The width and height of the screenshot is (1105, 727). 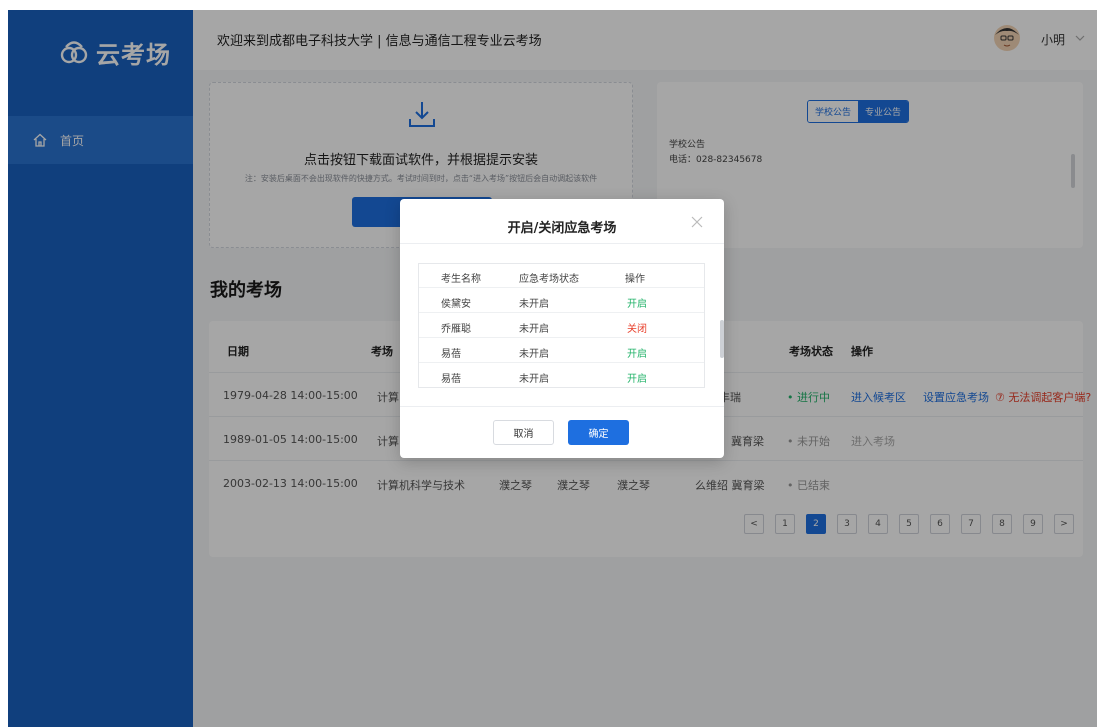 I want to click on column-header-state: 应急考场状态, so click(x=549, y=279).